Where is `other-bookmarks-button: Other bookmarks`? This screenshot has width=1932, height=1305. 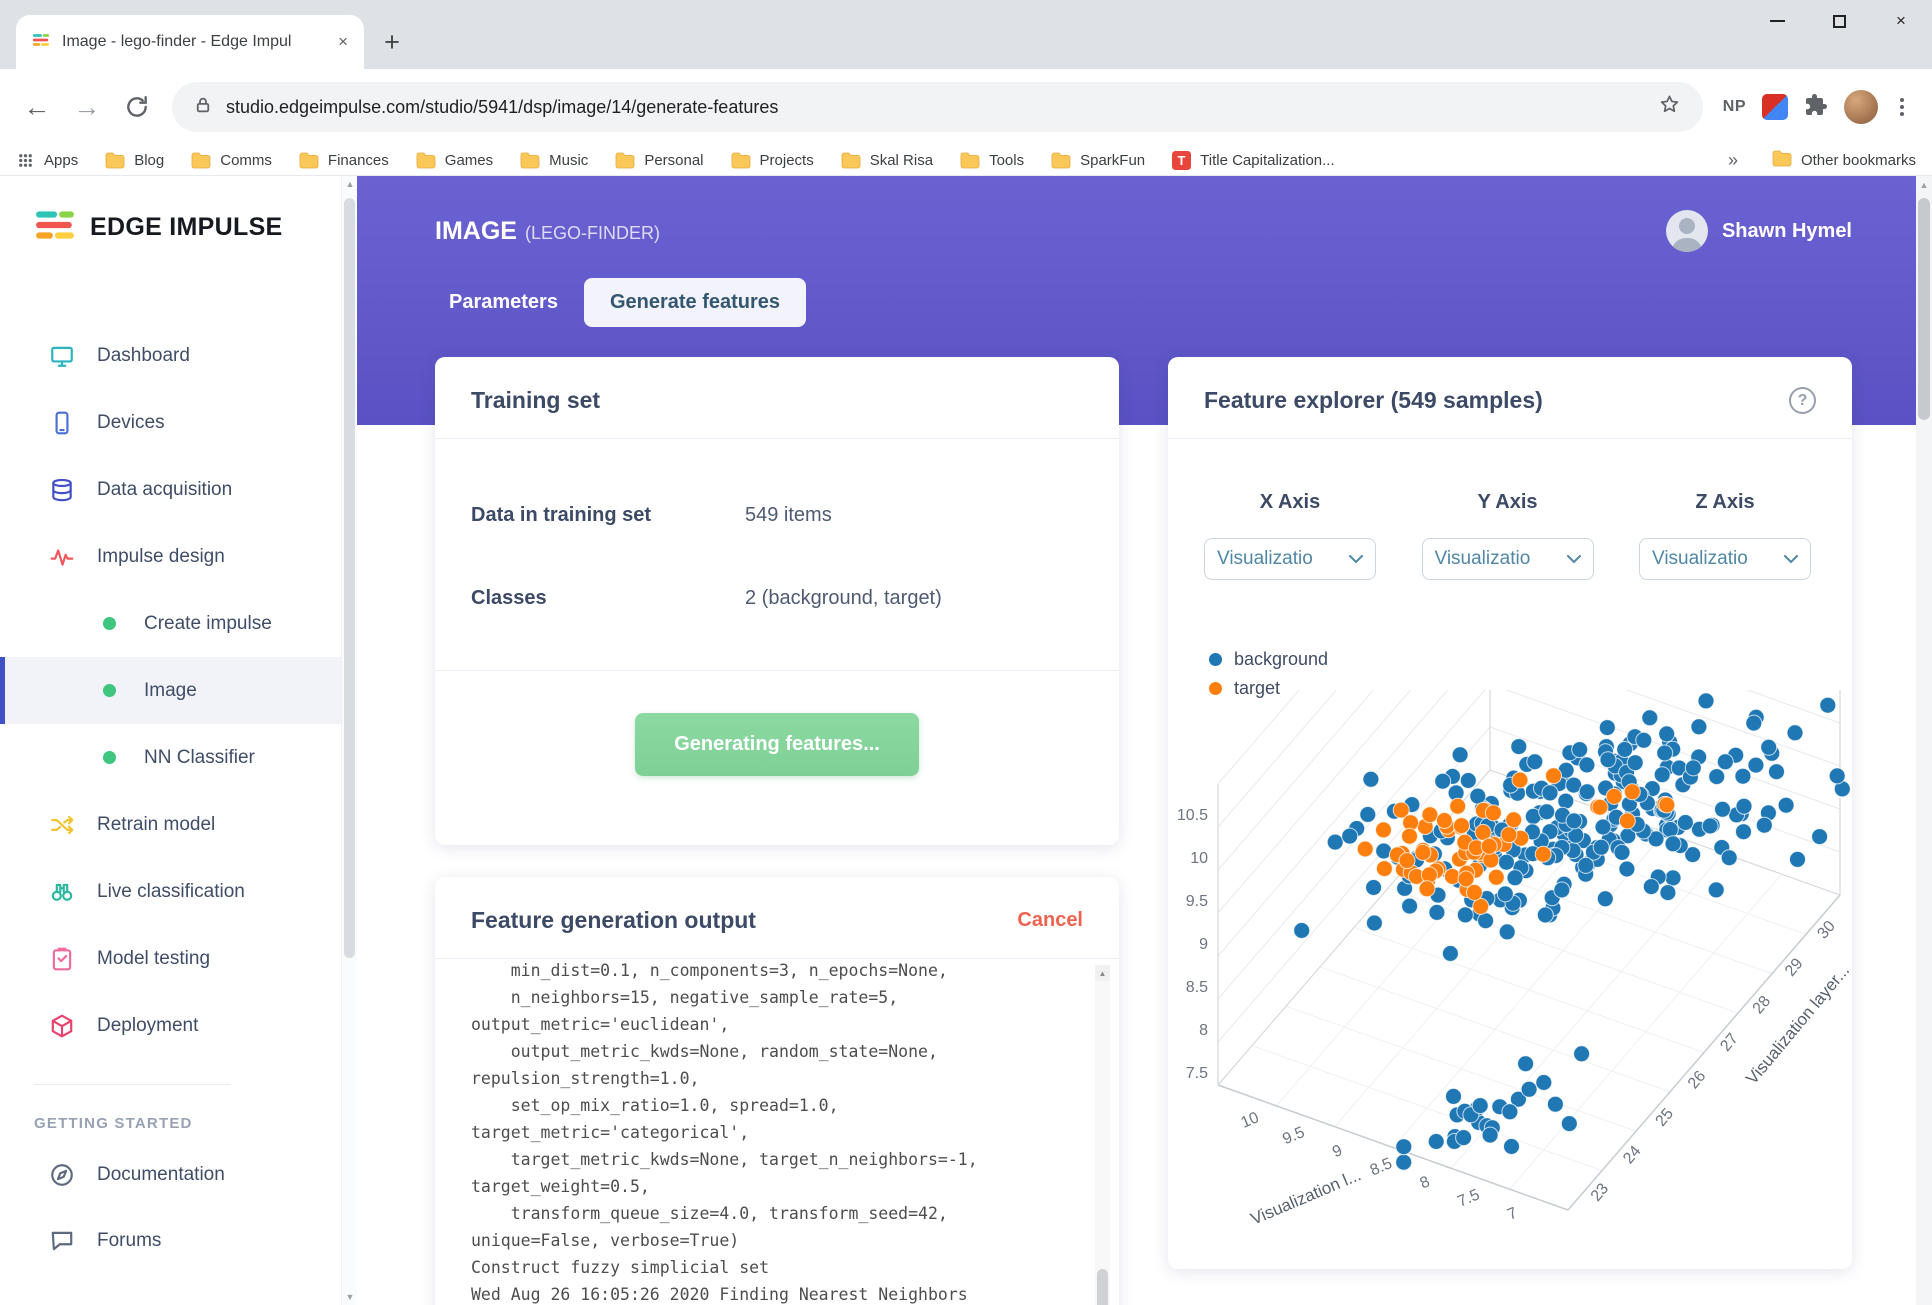
other-bookmarks-button: Other bookmarks is located at coordinates (1844, 160).